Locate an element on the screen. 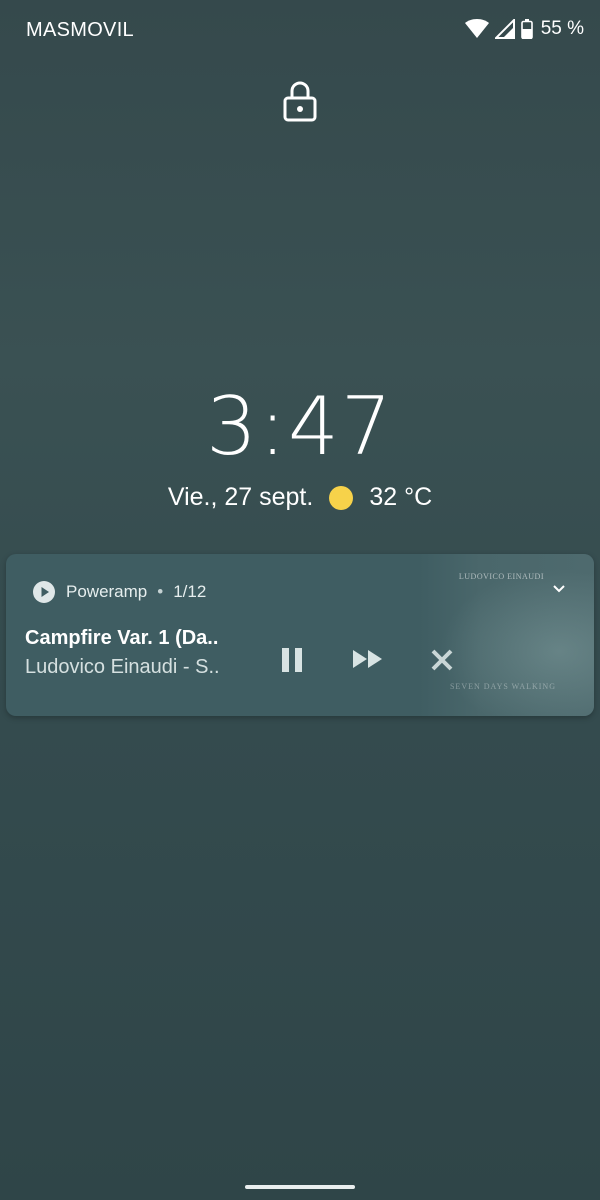 The height and width of the screenshot is (1200, 600). chevron-down-icon is located at coordinates (559, 589).